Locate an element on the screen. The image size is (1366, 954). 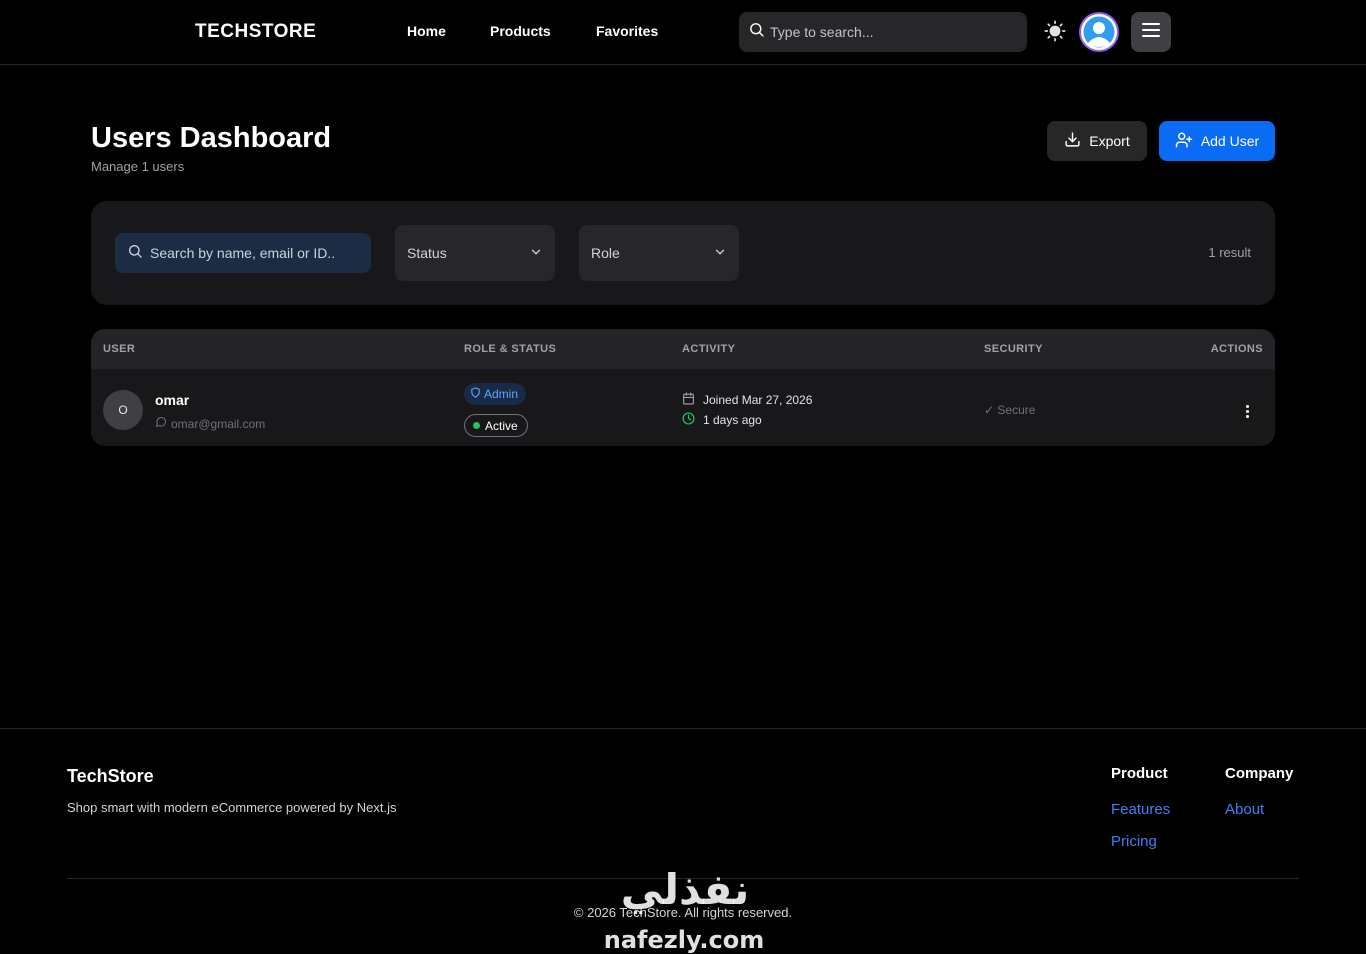
role-badge: Admin is located at coordinates (495, 394).